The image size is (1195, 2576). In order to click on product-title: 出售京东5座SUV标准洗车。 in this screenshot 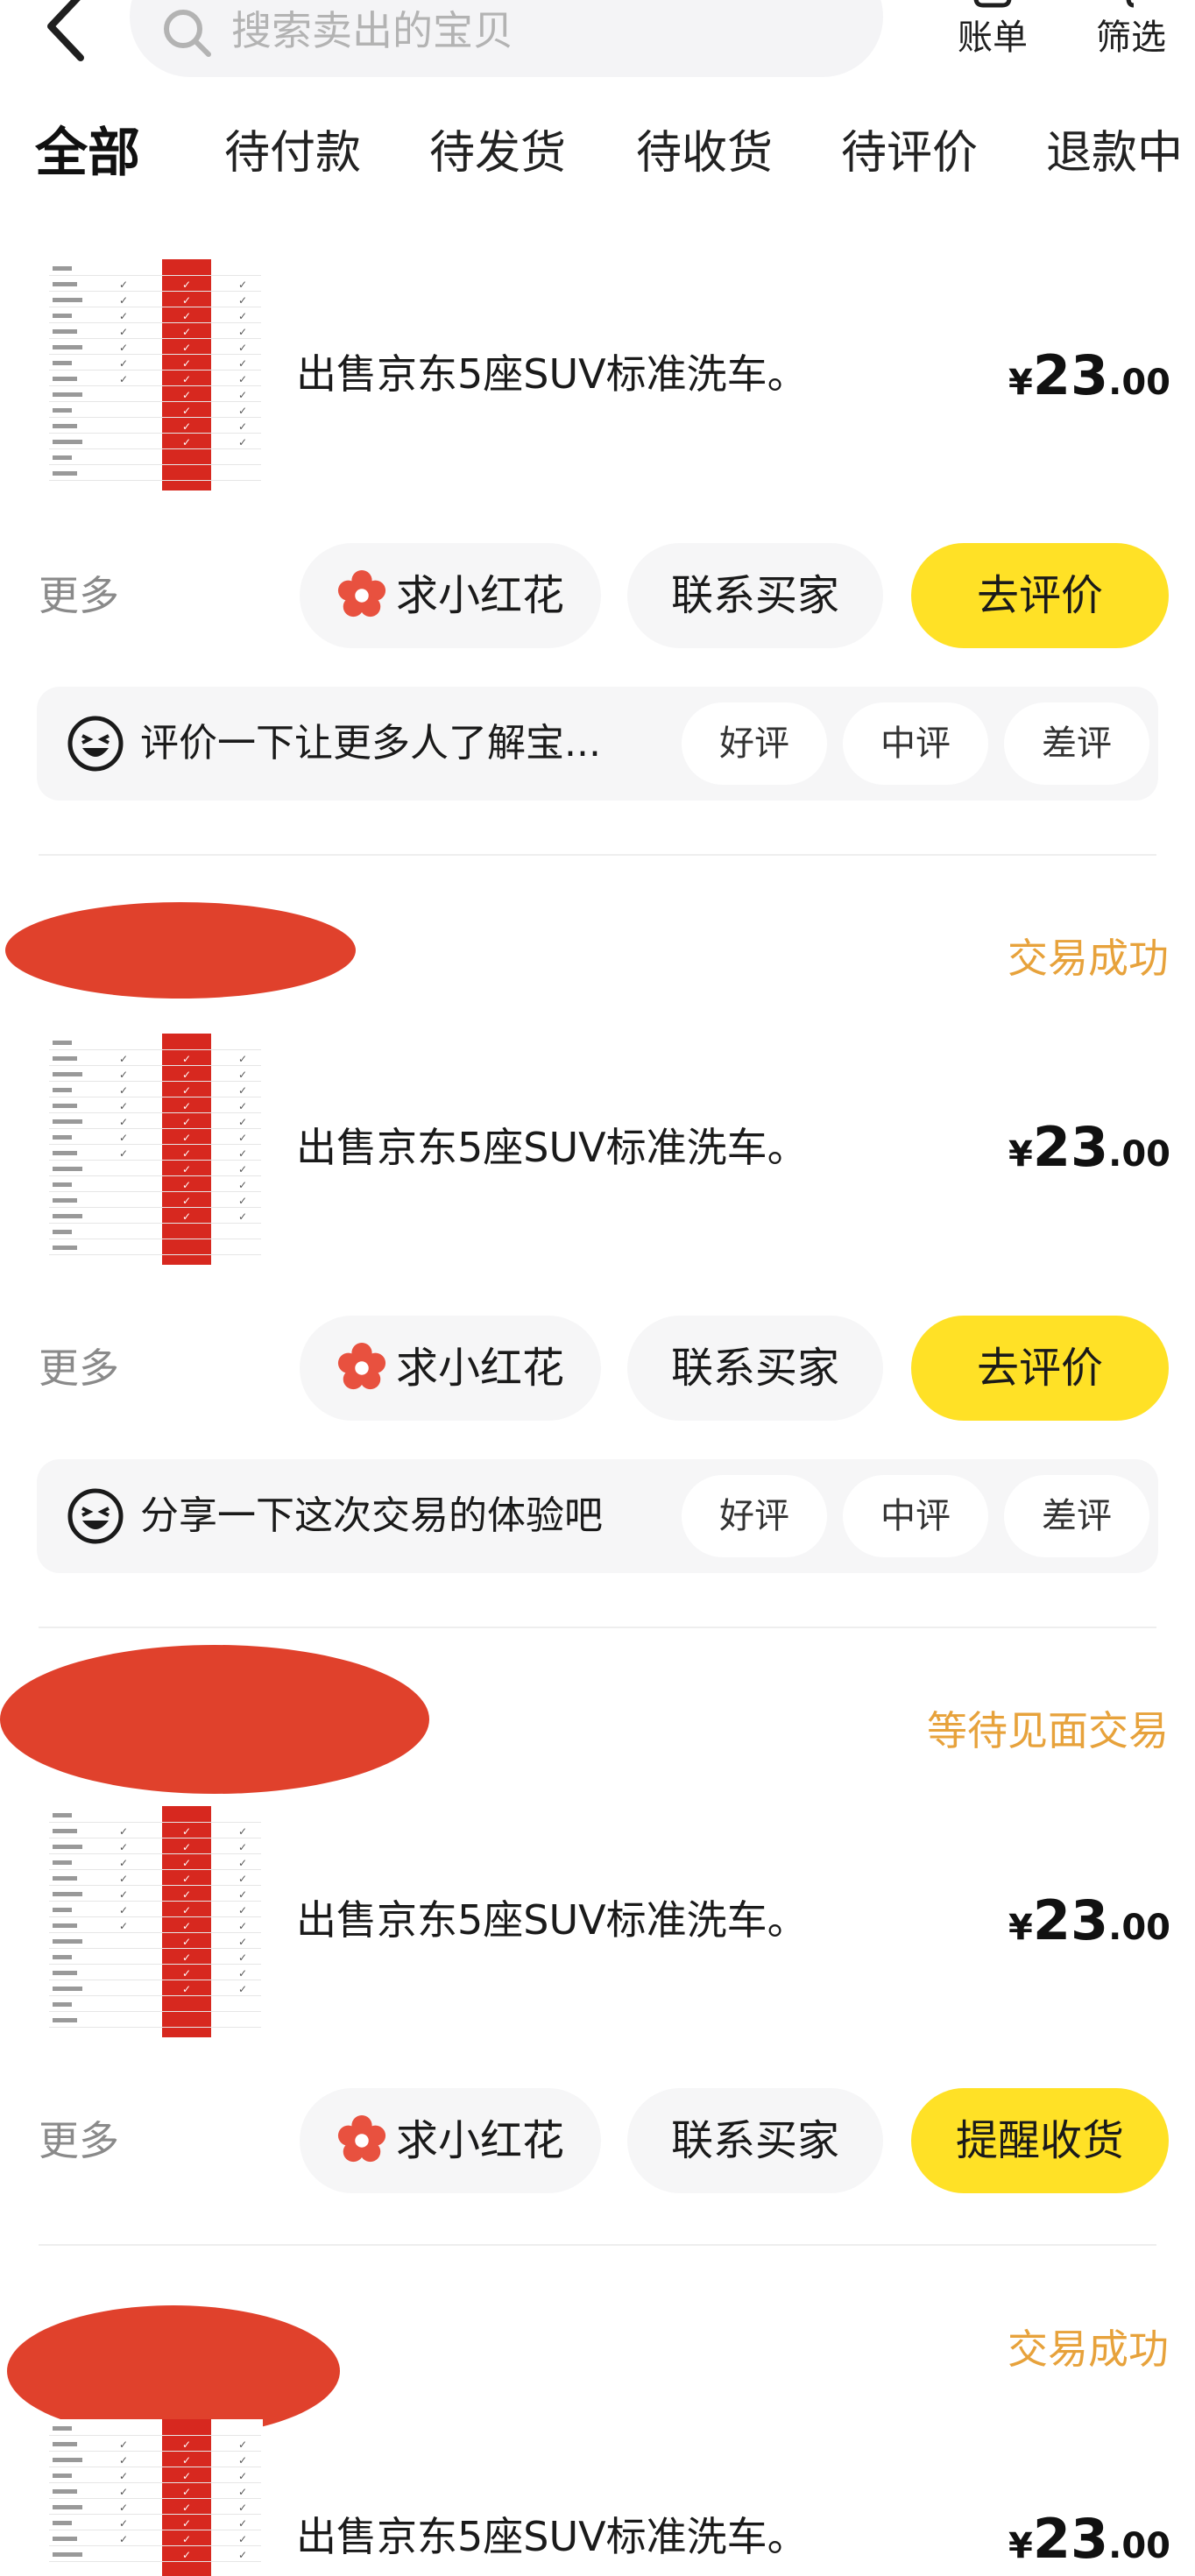, I will do `click(552, 374)`.